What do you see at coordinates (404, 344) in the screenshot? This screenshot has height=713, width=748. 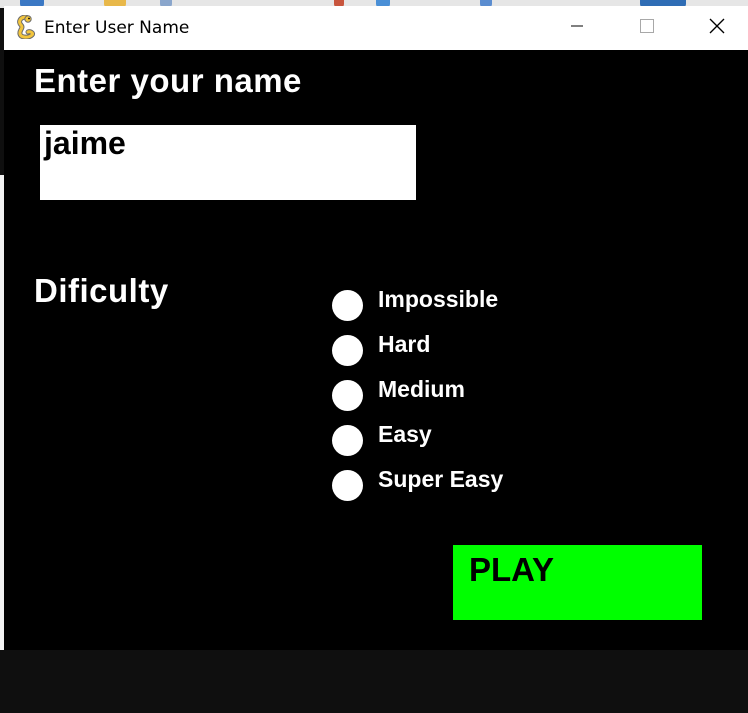 I see `option-label: Hard` at bounding box center [404, 344].